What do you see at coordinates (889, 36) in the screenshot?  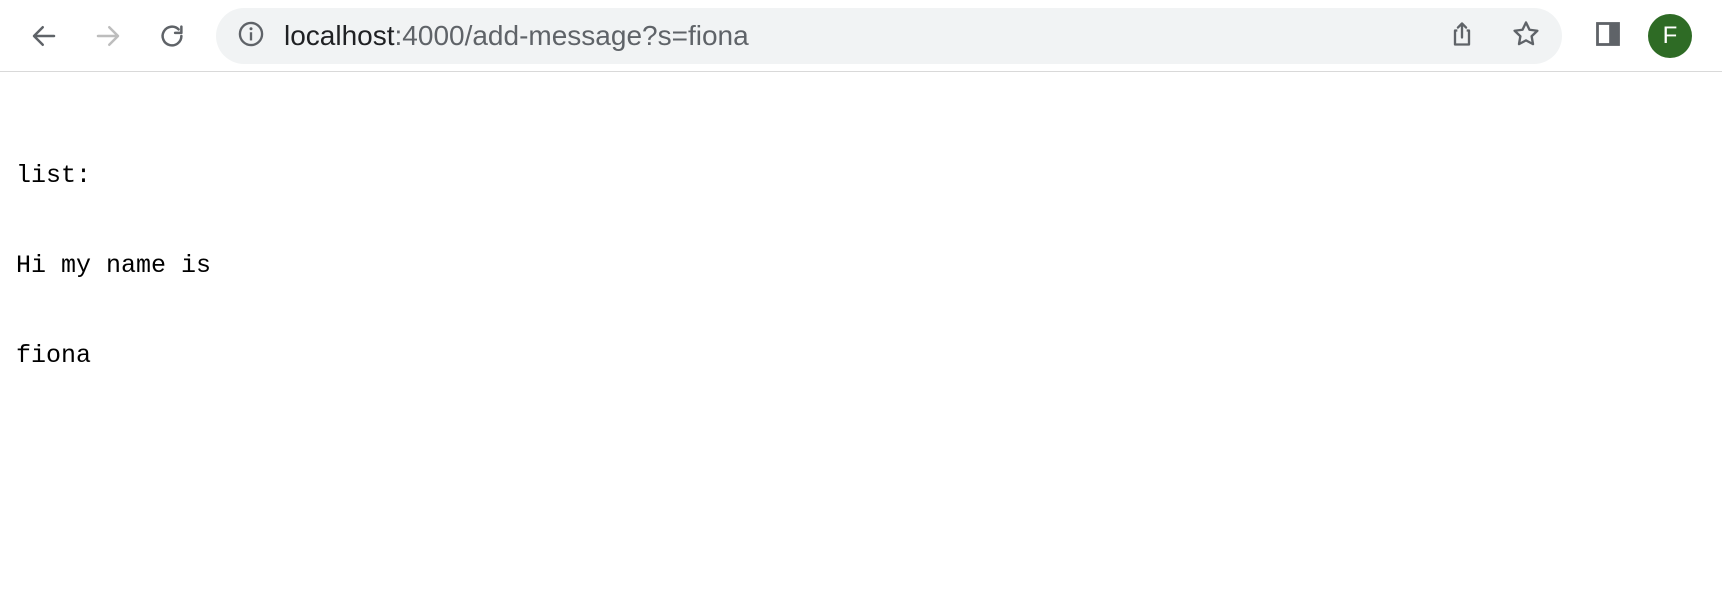 I see `address-bar: localhost:4000/add-message?s=fiona` at bounding box center [889, 36].